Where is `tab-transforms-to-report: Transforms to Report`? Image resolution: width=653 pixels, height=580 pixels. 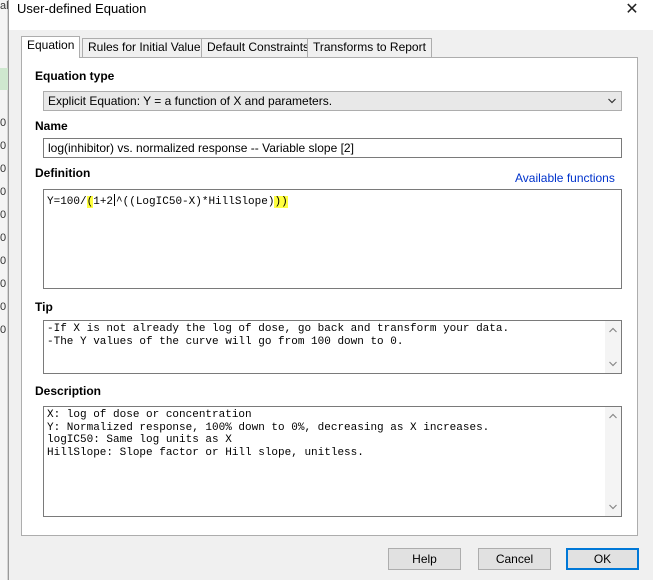 tab-transforms-to-report: Transforms to Report is located at coordinates (369, 47).